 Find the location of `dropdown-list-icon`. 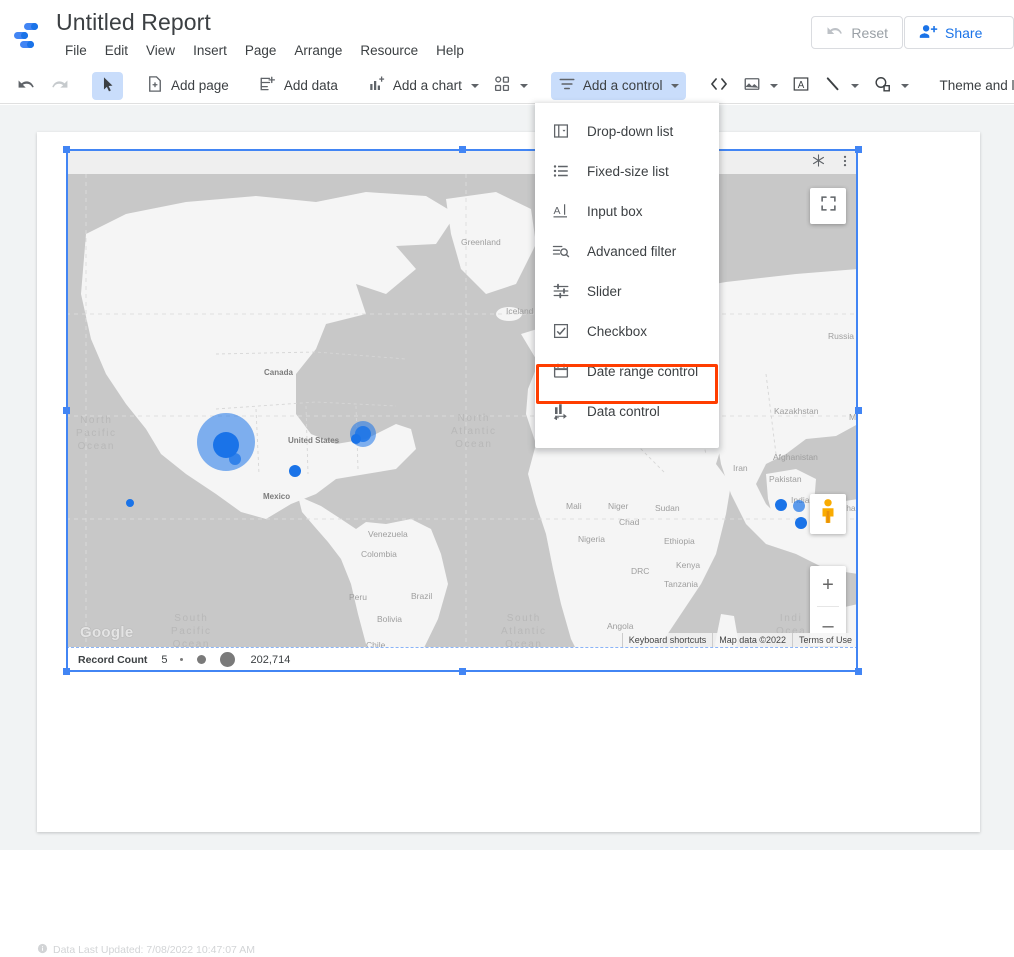

dropdown-list-icon is located at coordinates (561, 131).